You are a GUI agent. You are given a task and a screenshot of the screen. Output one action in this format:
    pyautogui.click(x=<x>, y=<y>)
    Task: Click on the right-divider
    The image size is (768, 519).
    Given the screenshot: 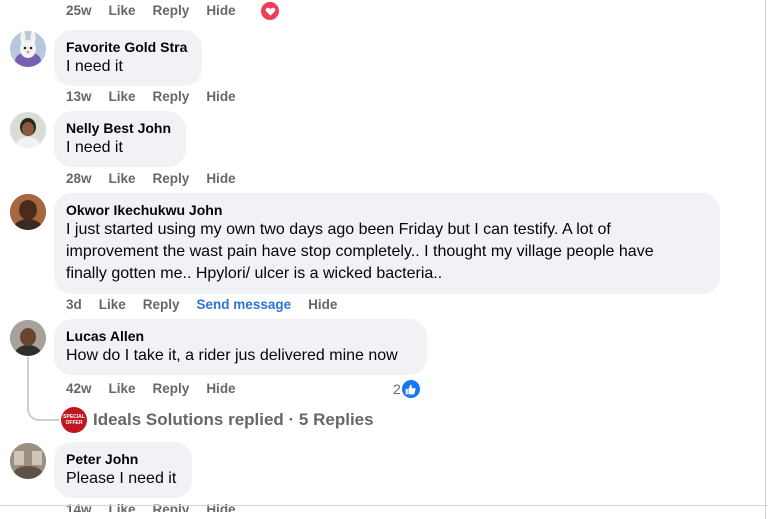 What is the action you would take?
    pyautogui.click(x=765, y=259)
    